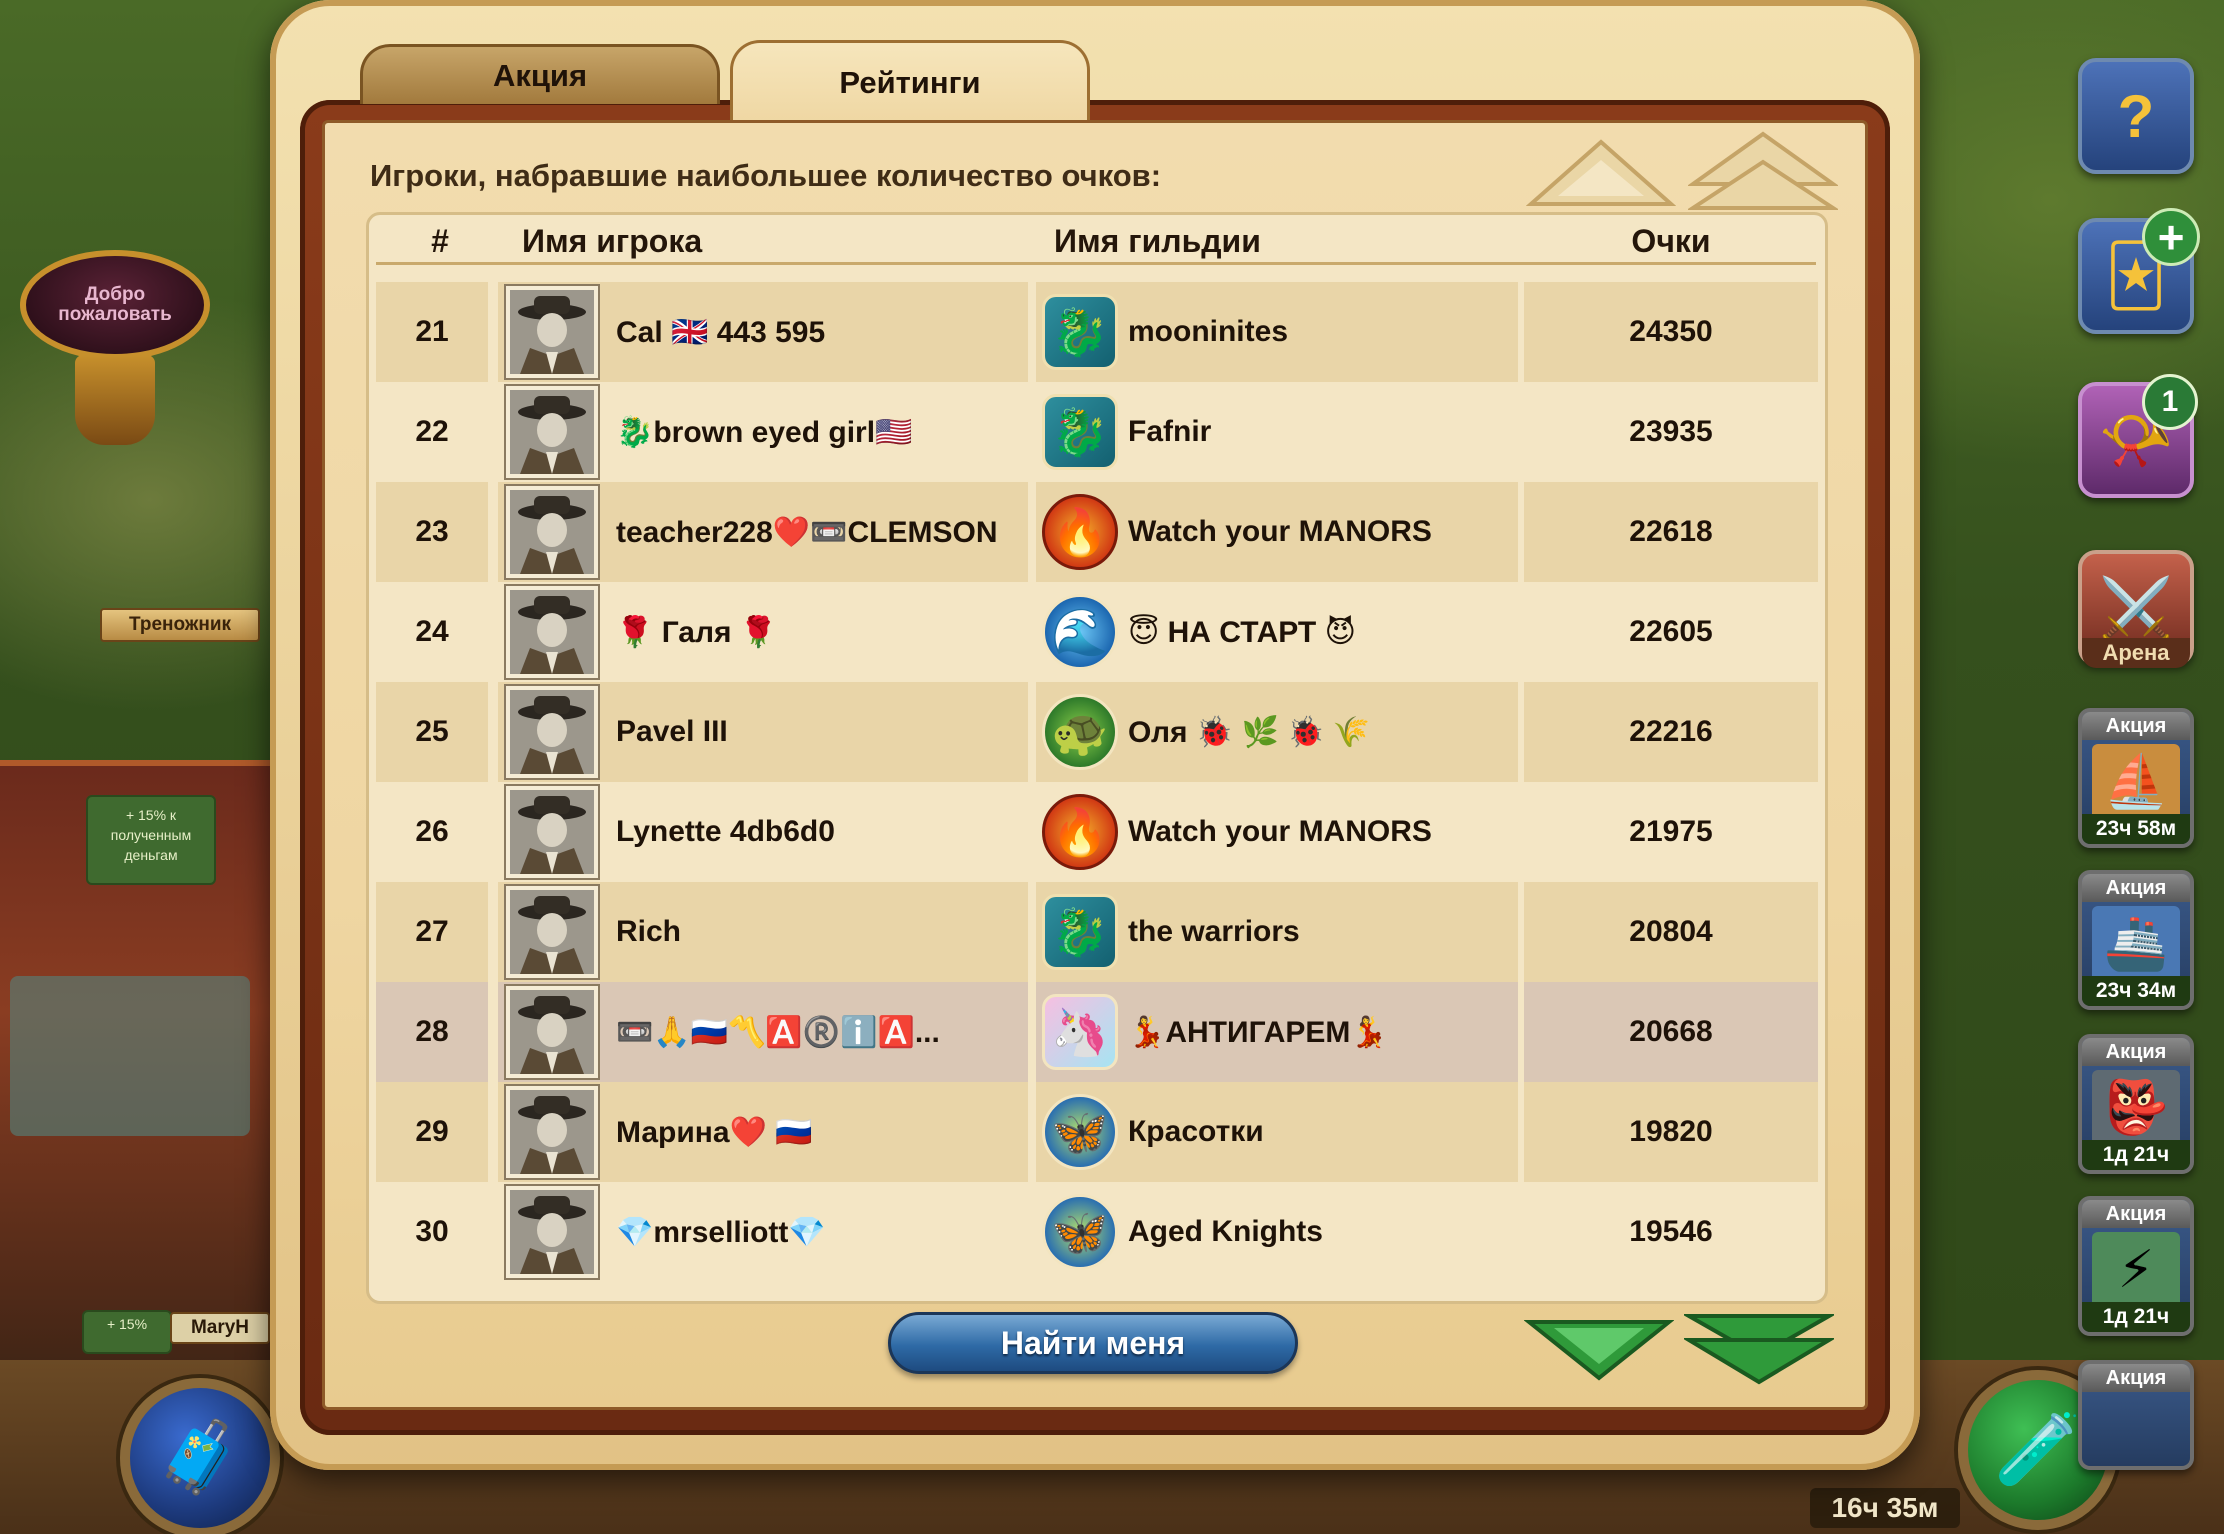 Image resolution: width=2224 pixels, height=1534 pixels. I want to click on table-row: 26 Lynette 4db6d0 🔥 Watch your MANORS 21975, so click(1097, 832).